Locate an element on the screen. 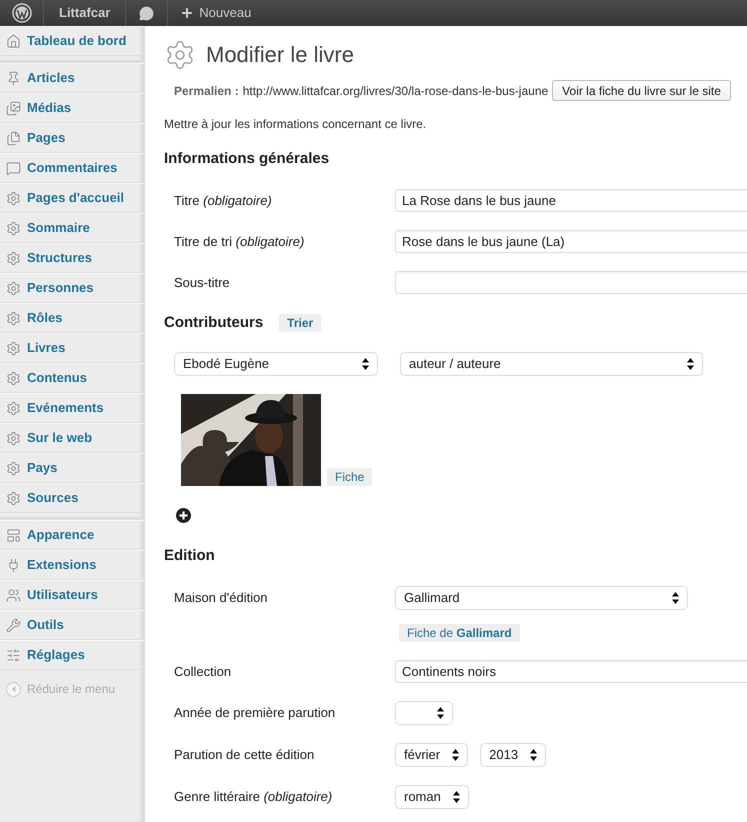 The height and width of the screenshot is (822, 747). wrench-icon is located at coordinates (13, 625).